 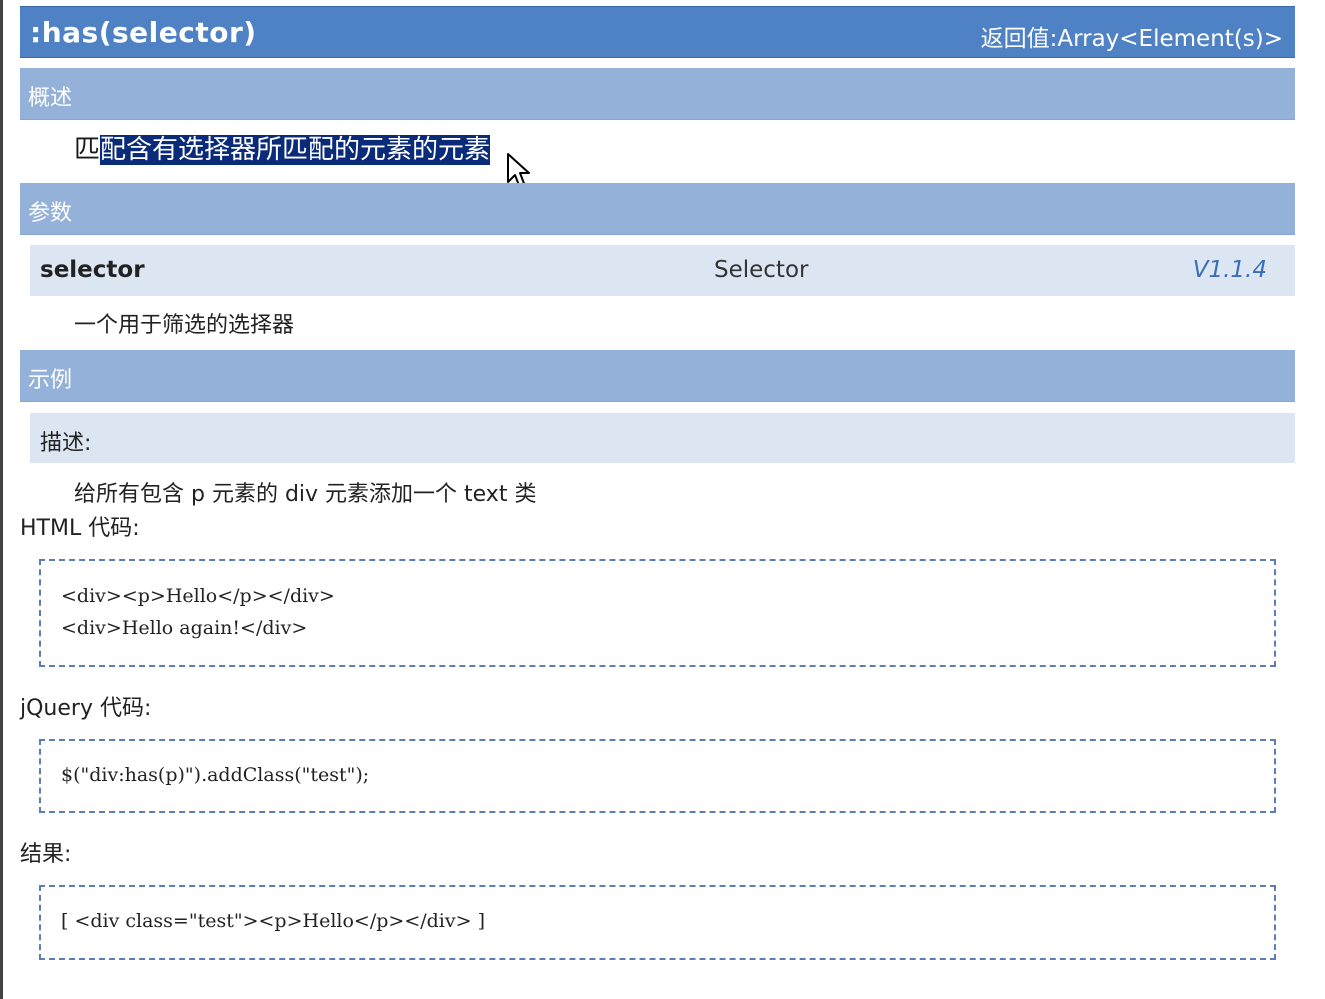 I want to click on jquery-code-label: jQuery 代码:, so click(x=86, y=708).